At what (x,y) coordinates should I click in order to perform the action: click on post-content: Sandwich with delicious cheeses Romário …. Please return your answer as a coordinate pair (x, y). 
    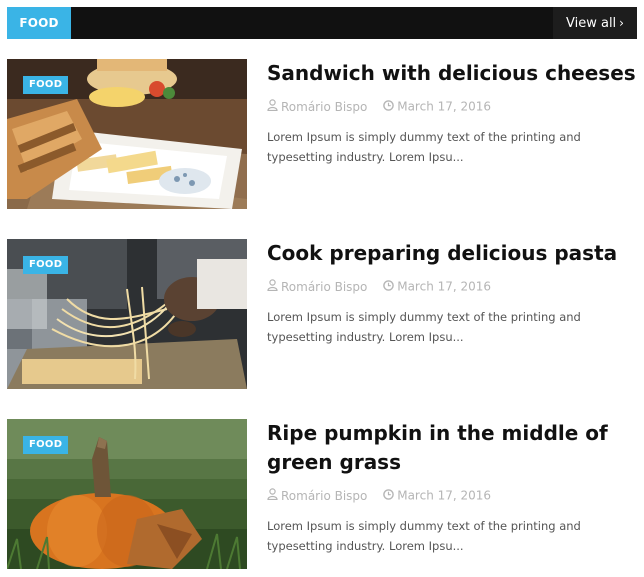
    Looking at the image, I should click on (452, 119).